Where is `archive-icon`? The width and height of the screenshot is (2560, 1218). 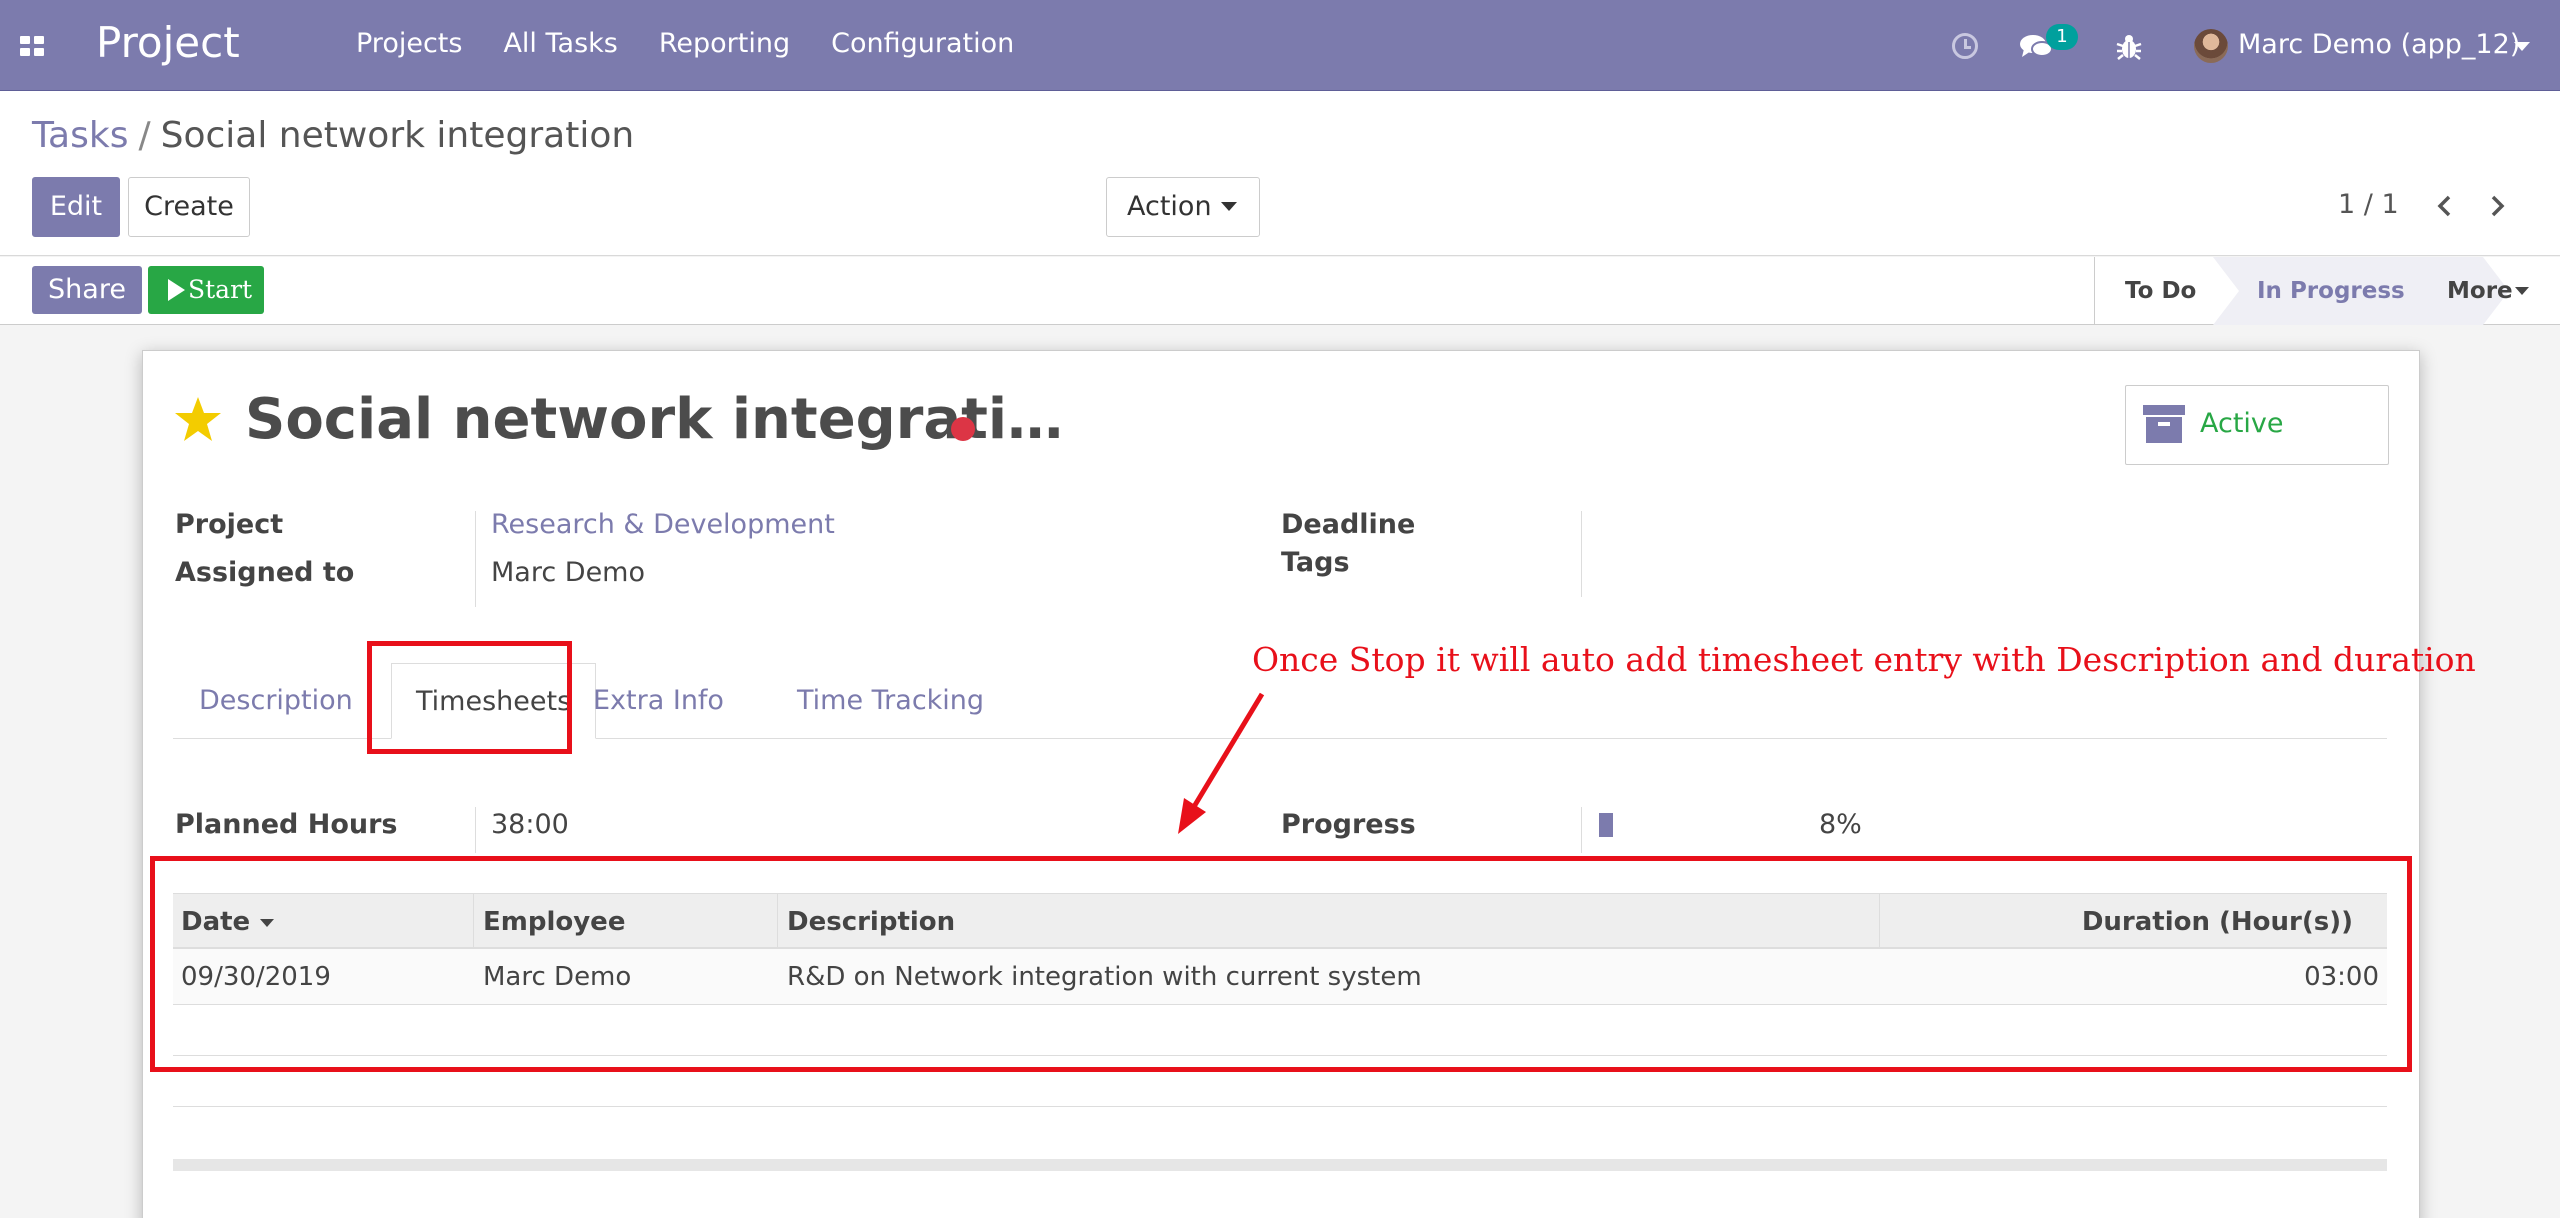
archive-icon is located at coordinates (2164, 424).